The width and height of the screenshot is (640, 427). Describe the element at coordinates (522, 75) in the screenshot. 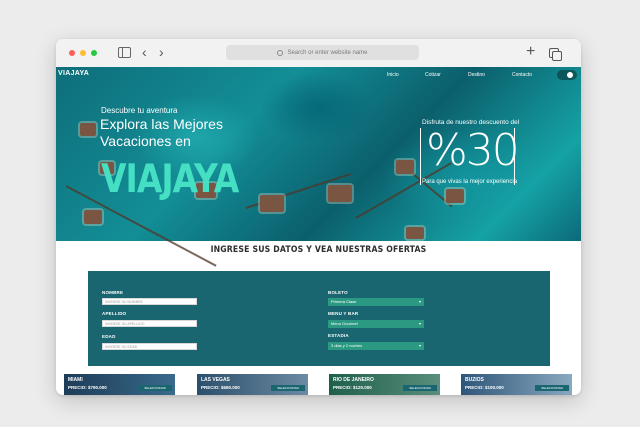

I see `nav-link-contacto: Contacto` at that location.